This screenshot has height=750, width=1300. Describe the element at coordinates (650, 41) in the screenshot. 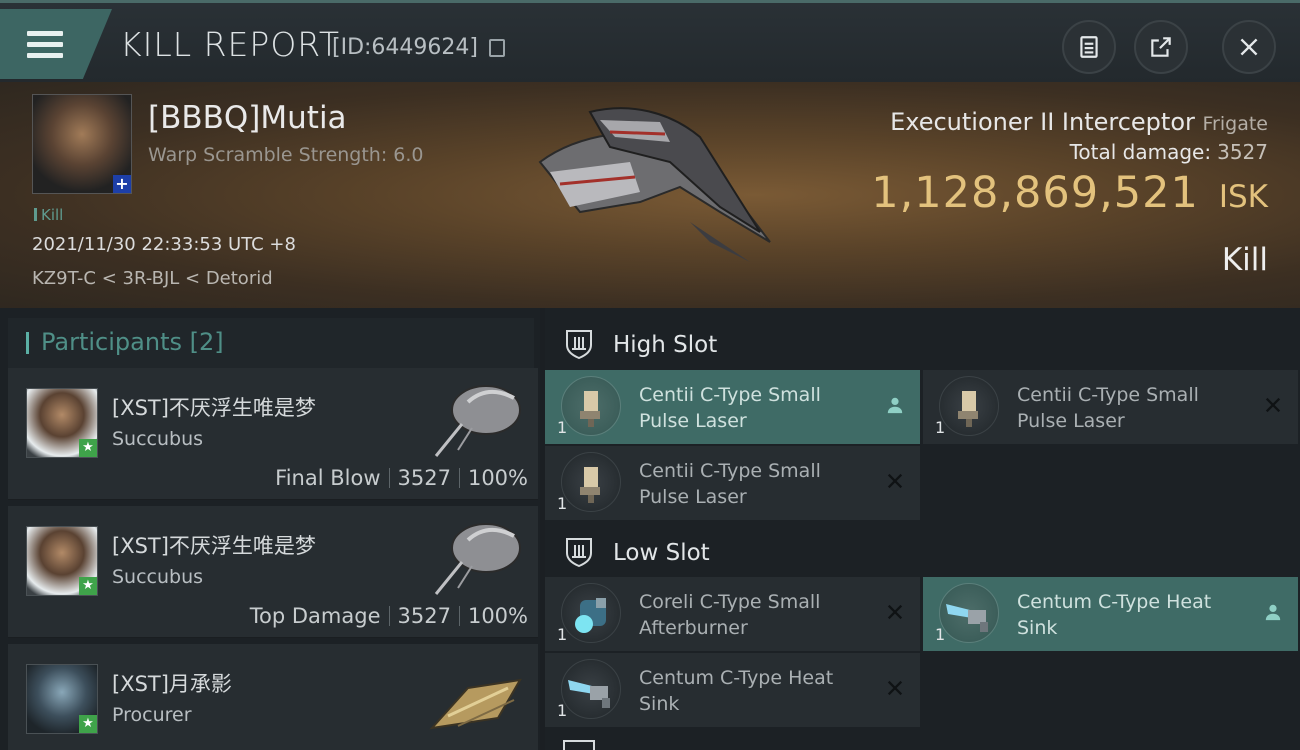

I see `top-bar: KILL REPORT [ID:6449624]` at that location.